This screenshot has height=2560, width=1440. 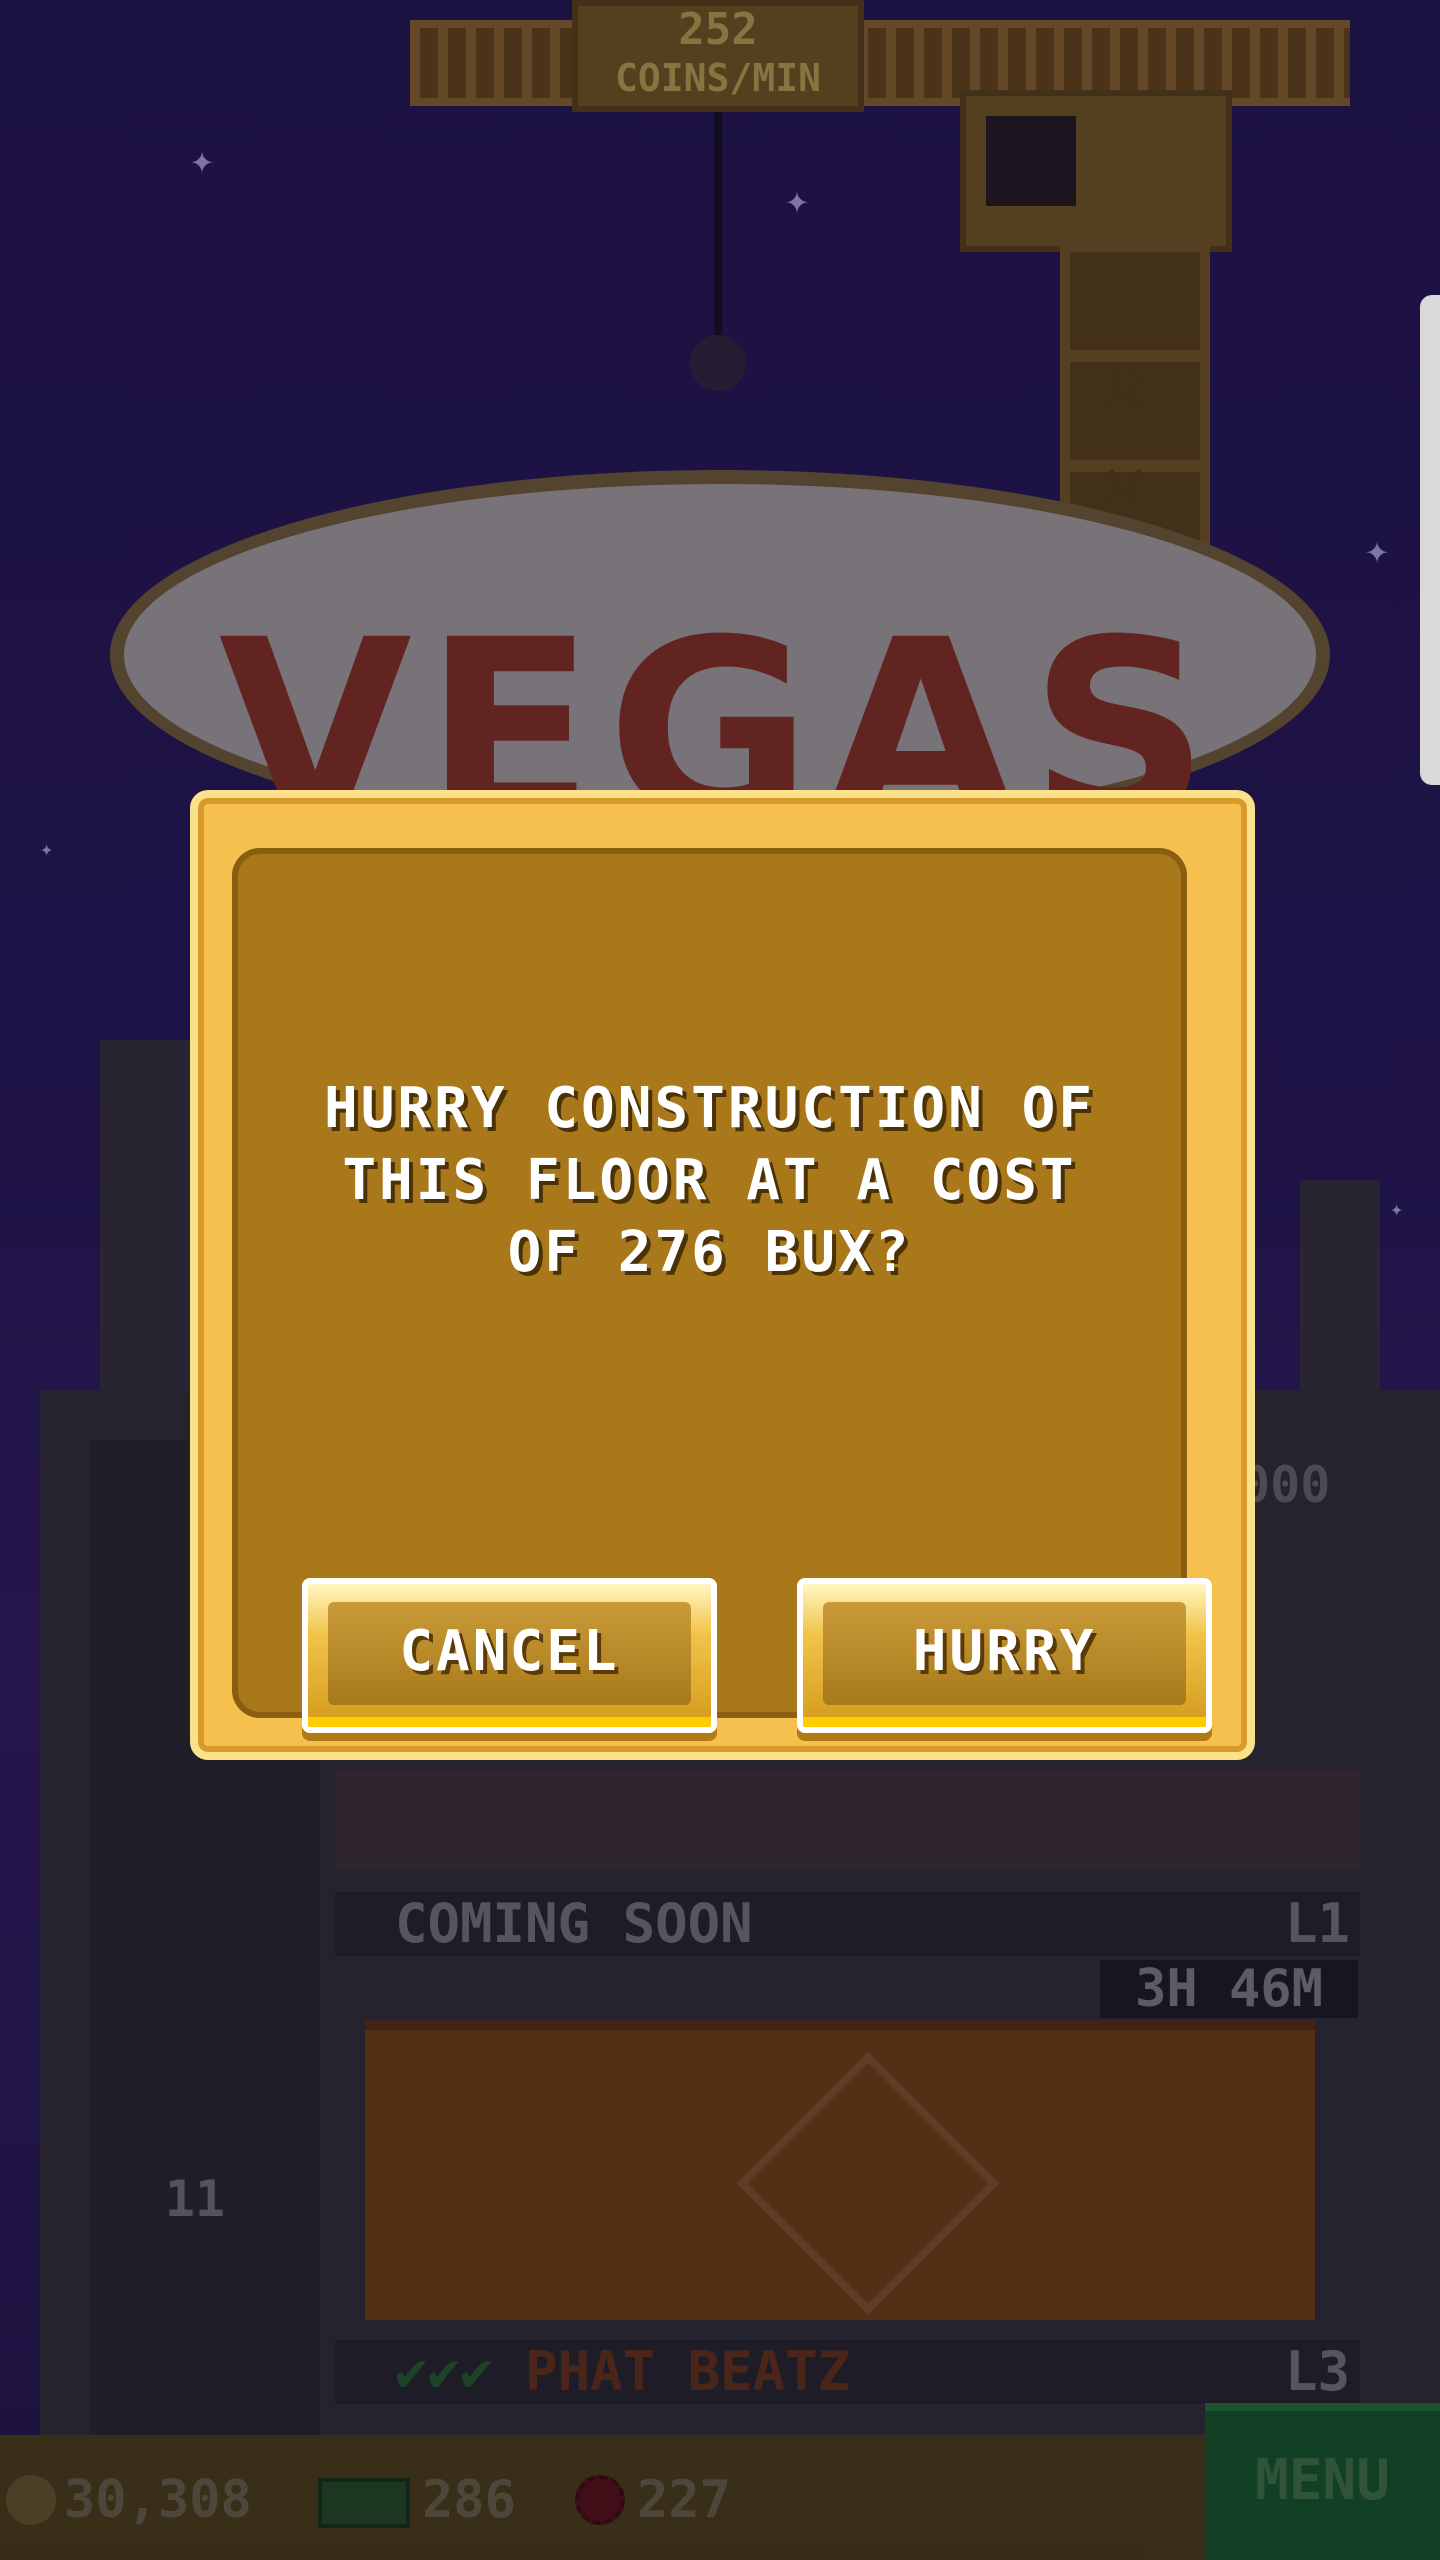 I want to click on cancel-button-label: CANCEL, so click(x=509, y=1653).